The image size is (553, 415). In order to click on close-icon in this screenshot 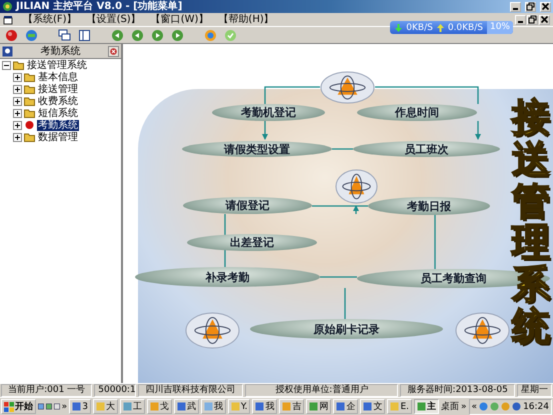, I will do `click(545, 6)`.